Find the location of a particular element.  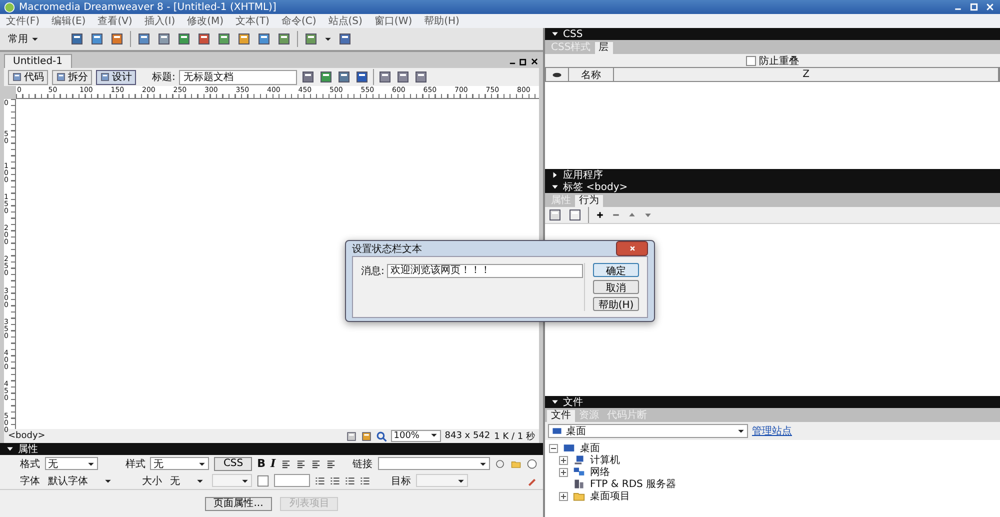

menu-item: 查看(V) is located at coordinates (115, 21).